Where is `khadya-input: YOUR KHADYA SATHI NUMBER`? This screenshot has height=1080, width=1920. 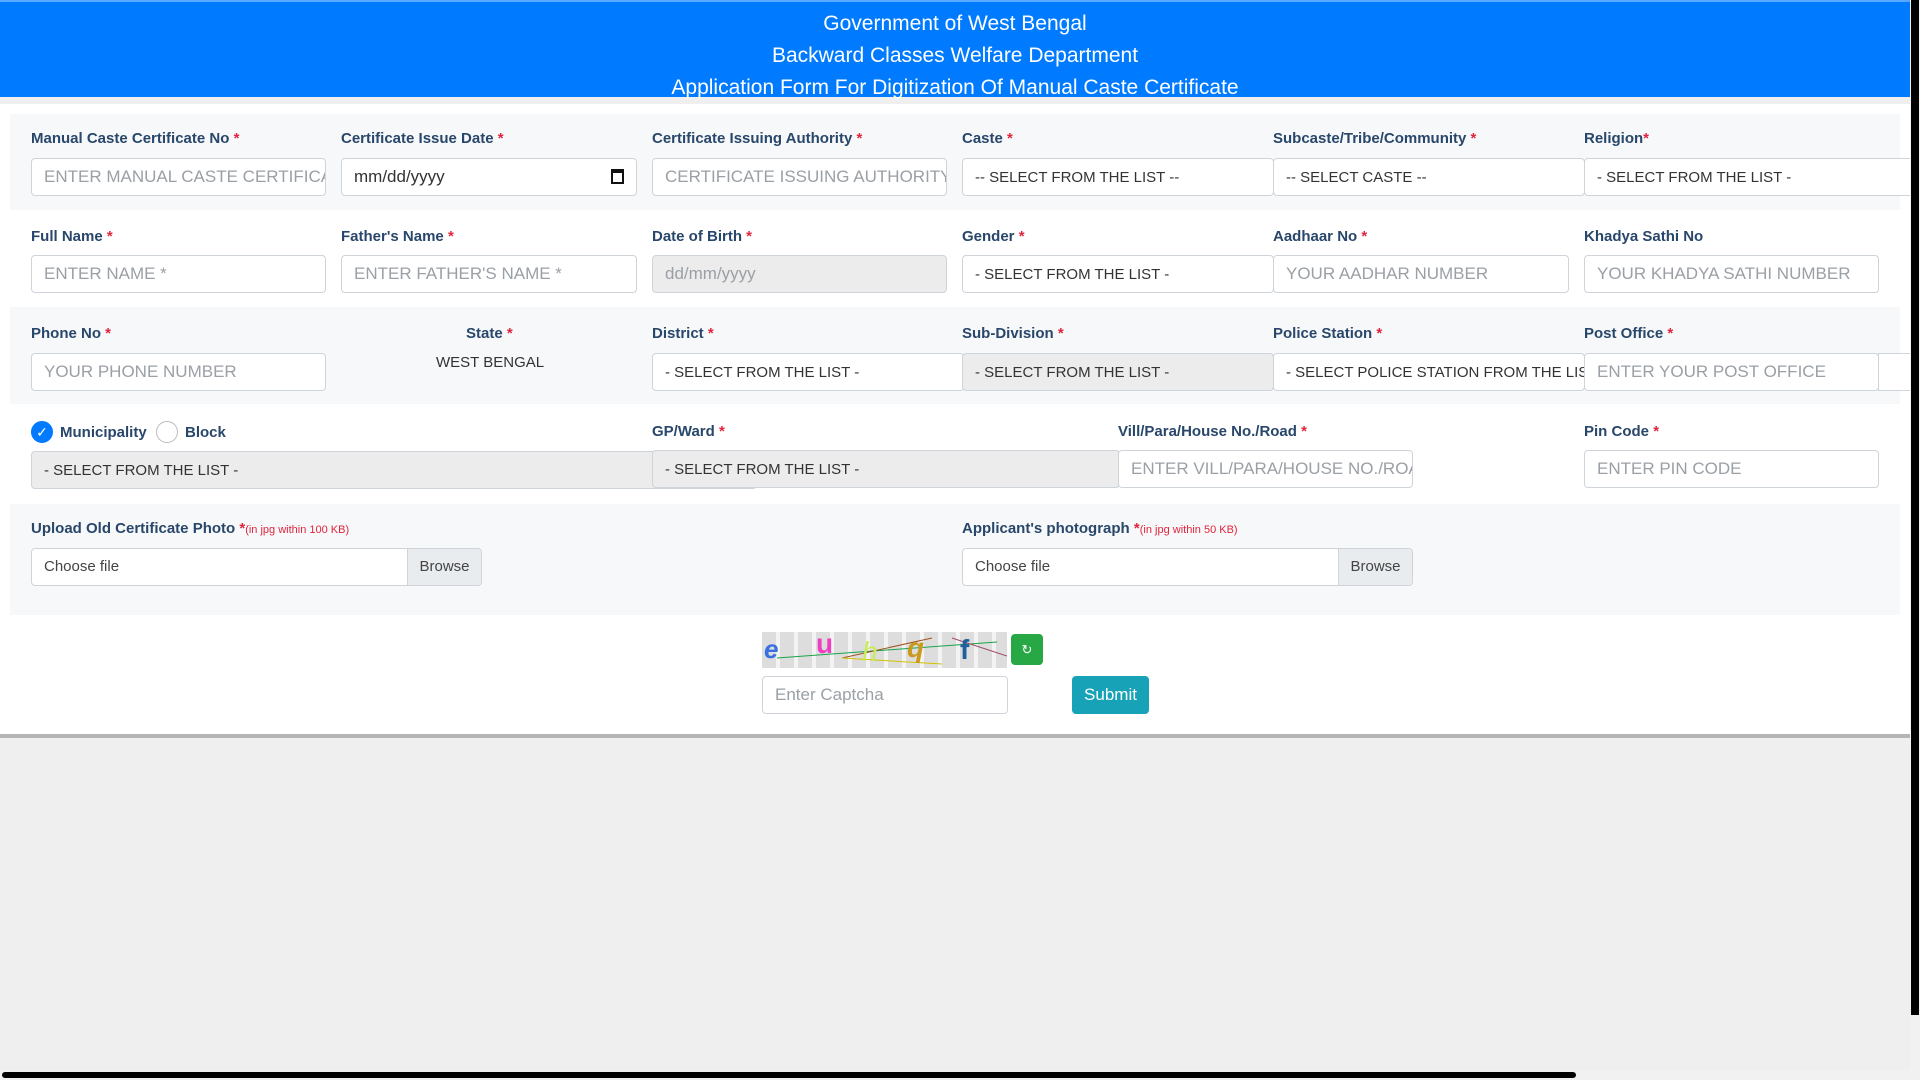
khadya-input: YOUR KHADYA SATHI NUMBER is located at coordinates (1731, 274).